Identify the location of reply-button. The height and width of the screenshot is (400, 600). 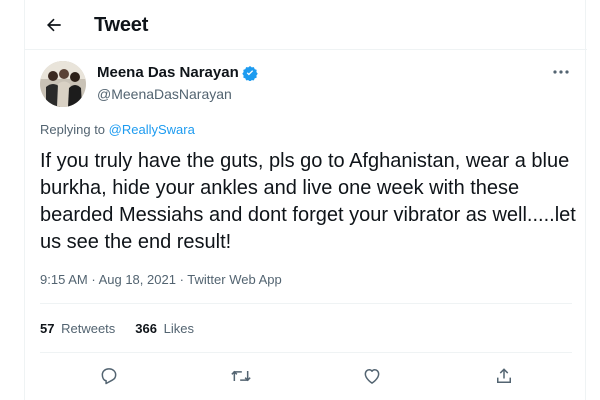
(109, 376).